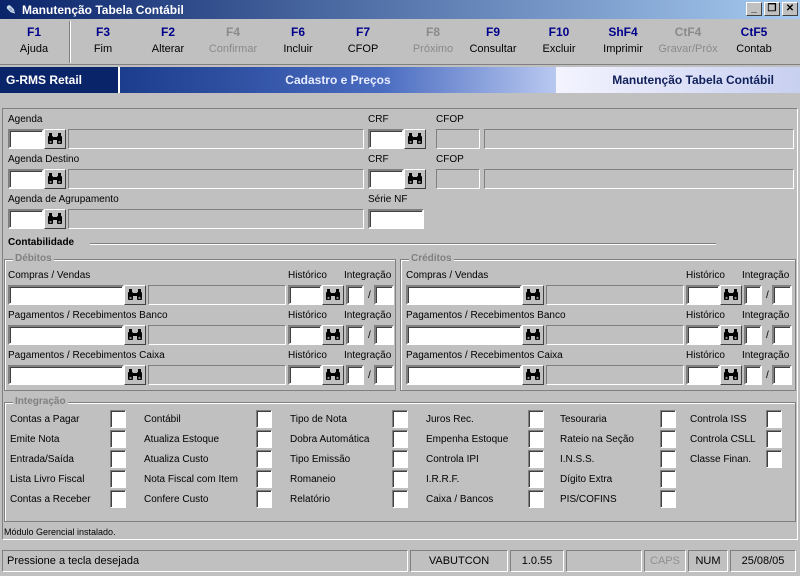  What do you see at coordinates (790, 9) in the screenshot?
I see `close-button: ✕` at bounding box center [790, 9].